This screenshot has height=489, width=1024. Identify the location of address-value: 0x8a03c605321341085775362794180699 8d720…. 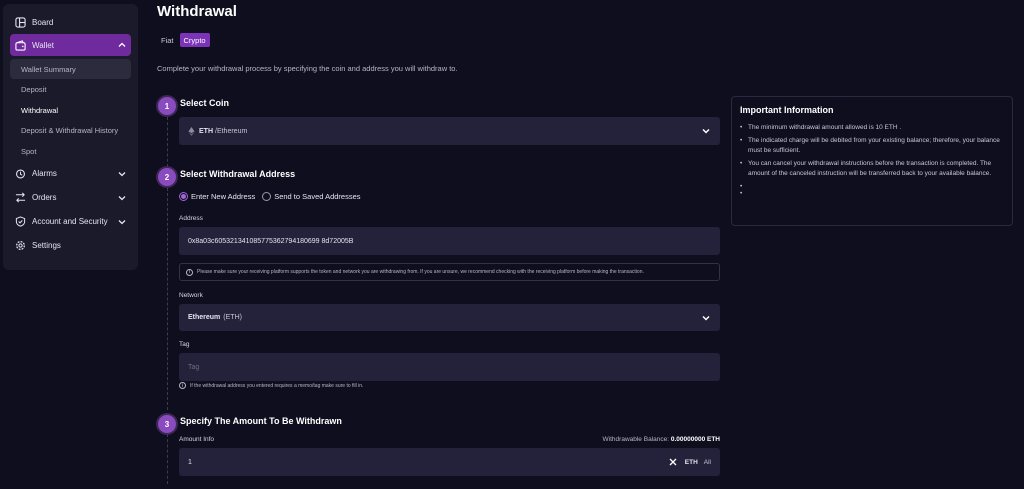
(271, 241).